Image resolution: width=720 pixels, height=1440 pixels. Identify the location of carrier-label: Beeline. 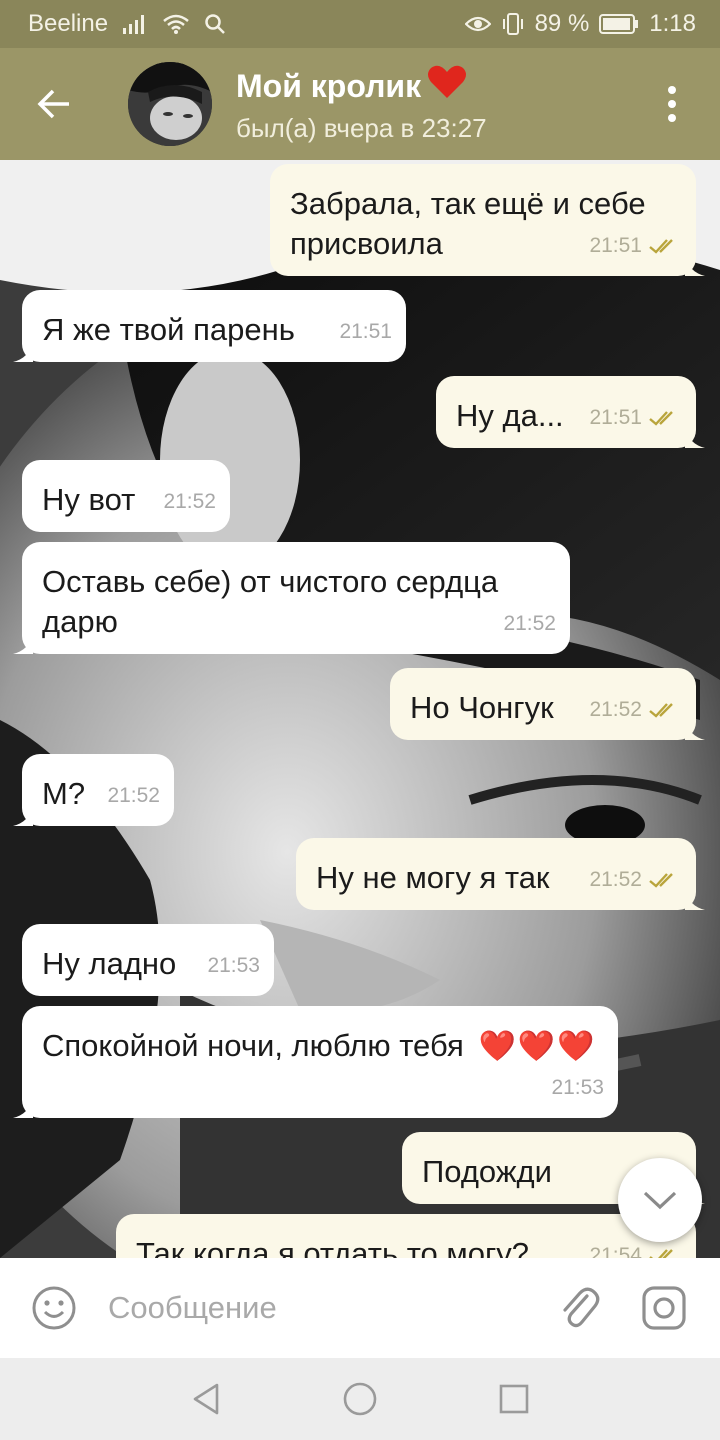
(68, 23).